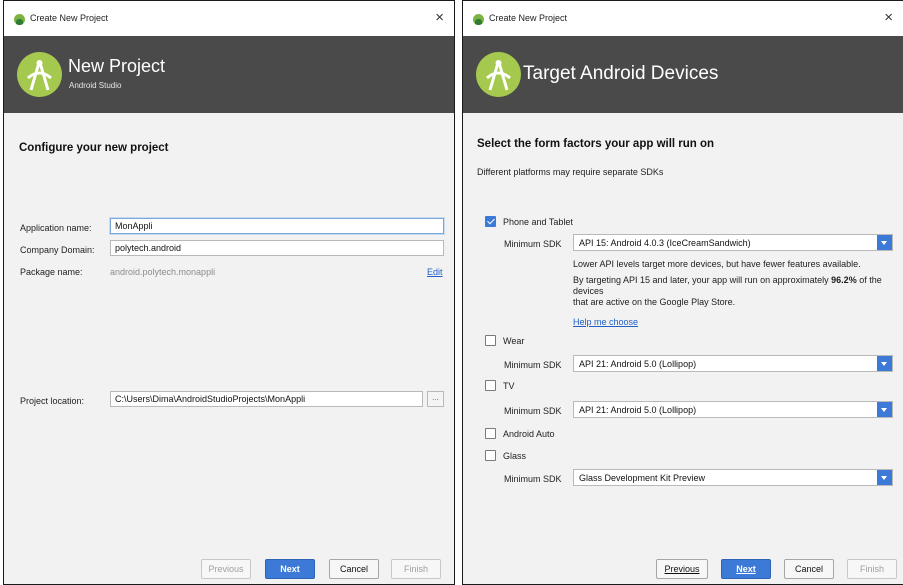  What do you see at coordinates (56, 228) in the screenshot?
I see `application-name-label: Application name:` at bounding box center [56, 228].